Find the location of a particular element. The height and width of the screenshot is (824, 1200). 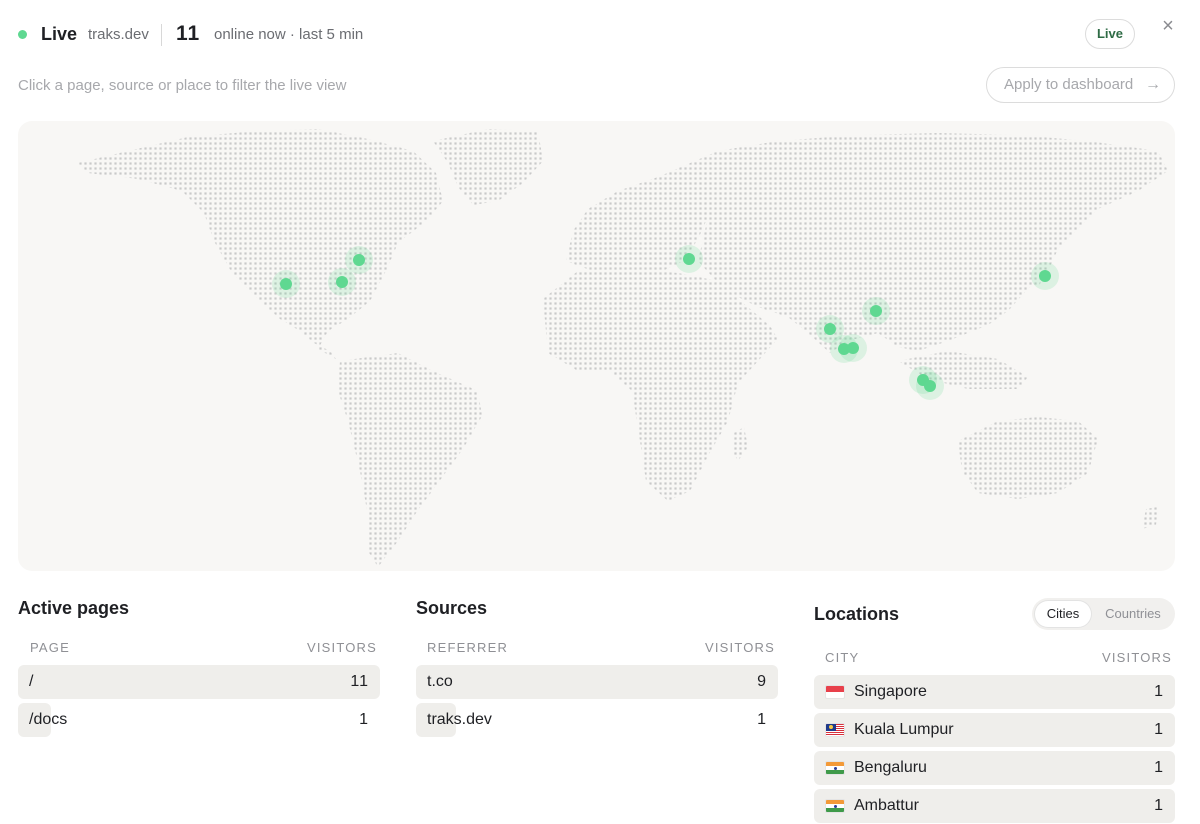

apply-to-dashboard-button: Apply to dashboard → is located at coordinates (1080, 85).